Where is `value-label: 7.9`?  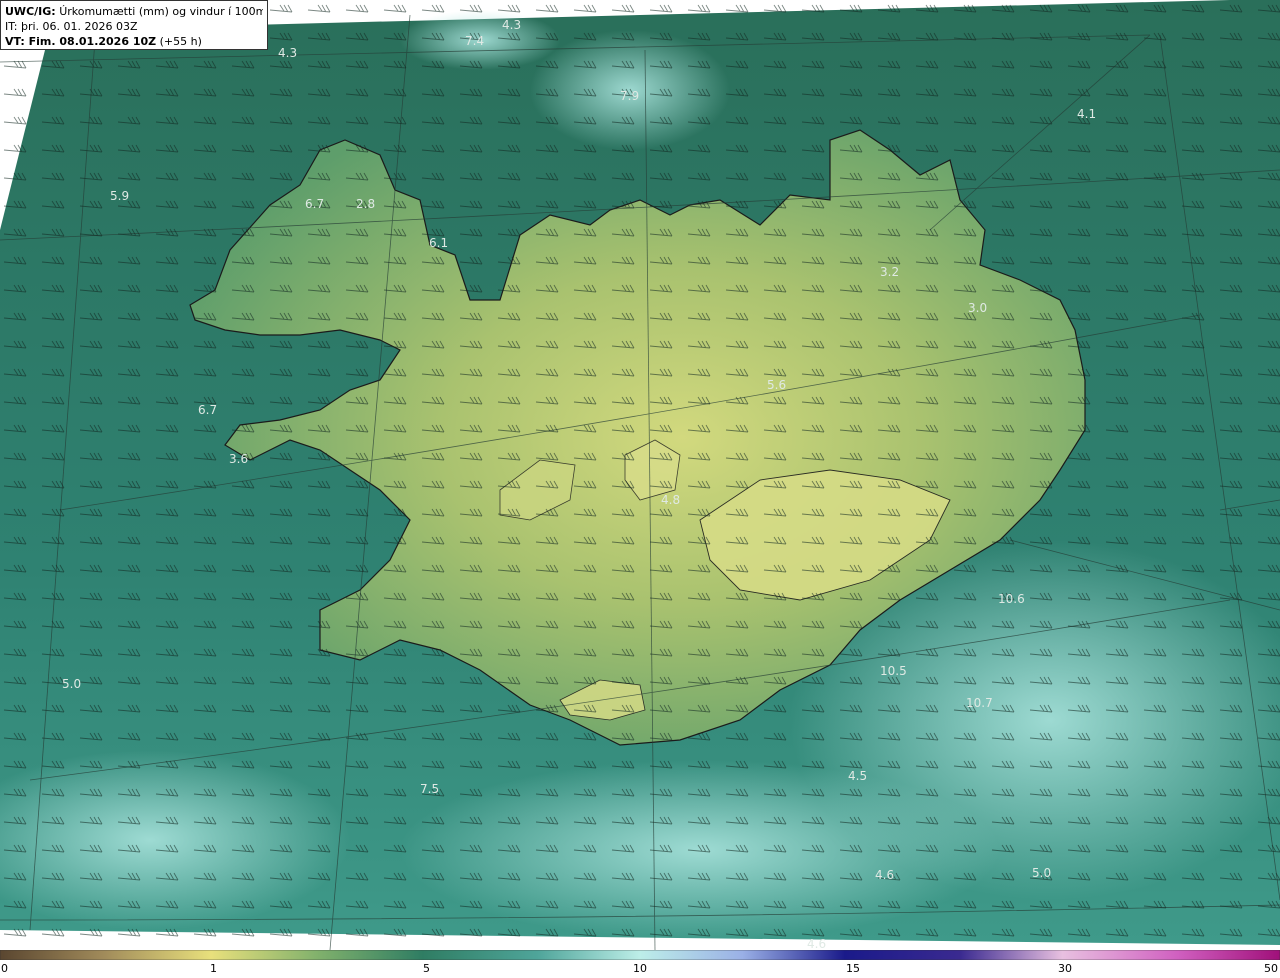
value-label: 7.9 is located at coordinates (629, 96).